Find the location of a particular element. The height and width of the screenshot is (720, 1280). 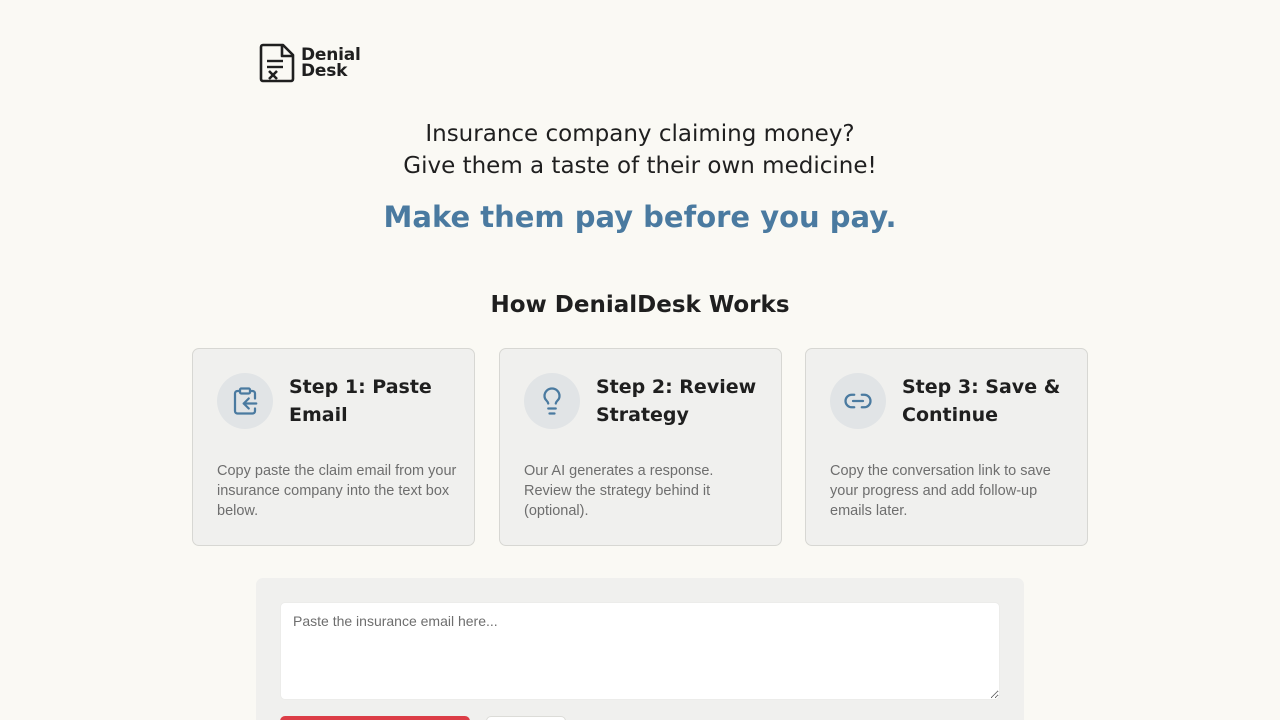

step-3-title: Step 3: Save & Continue is located at coordinates (981, 401).